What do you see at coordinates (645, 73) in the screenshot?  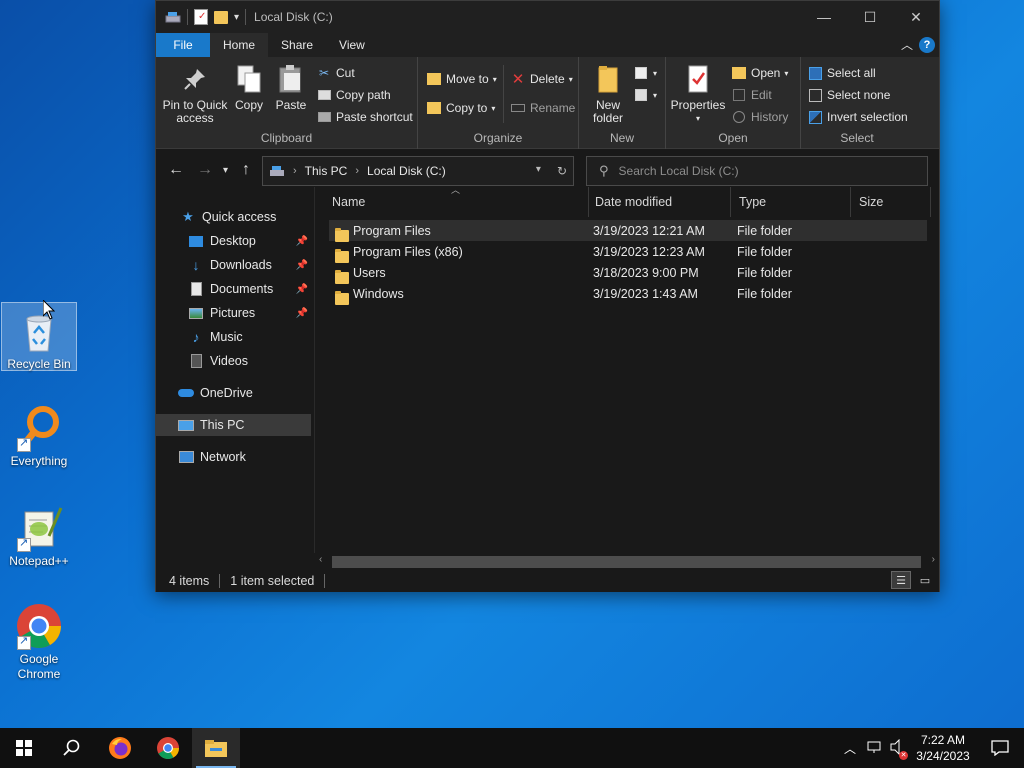 I see `new-item-button: ▾` at bounding box center [645, 73].